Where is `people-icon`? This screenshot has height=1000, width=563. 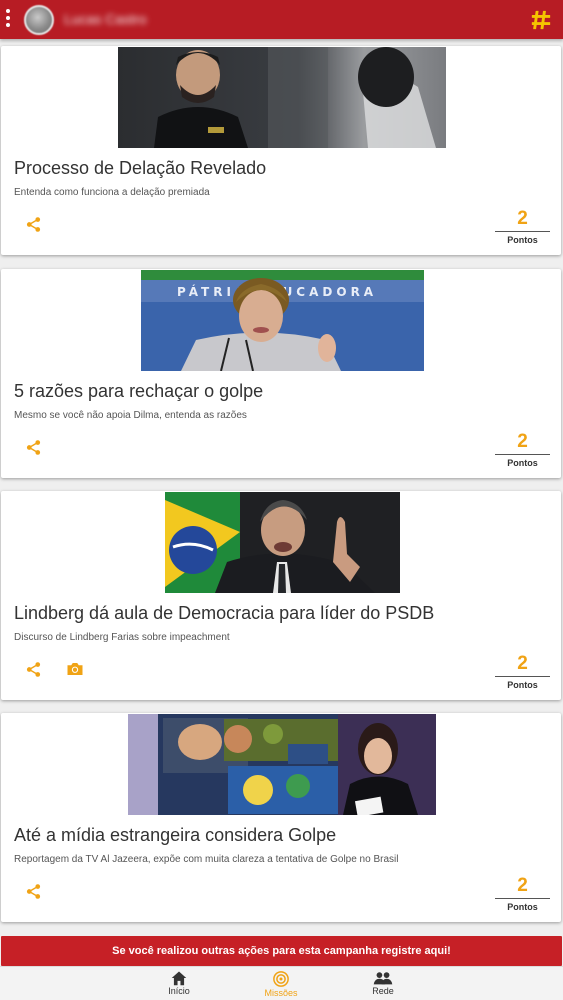 people-icon is located at coordinates (383, 978).